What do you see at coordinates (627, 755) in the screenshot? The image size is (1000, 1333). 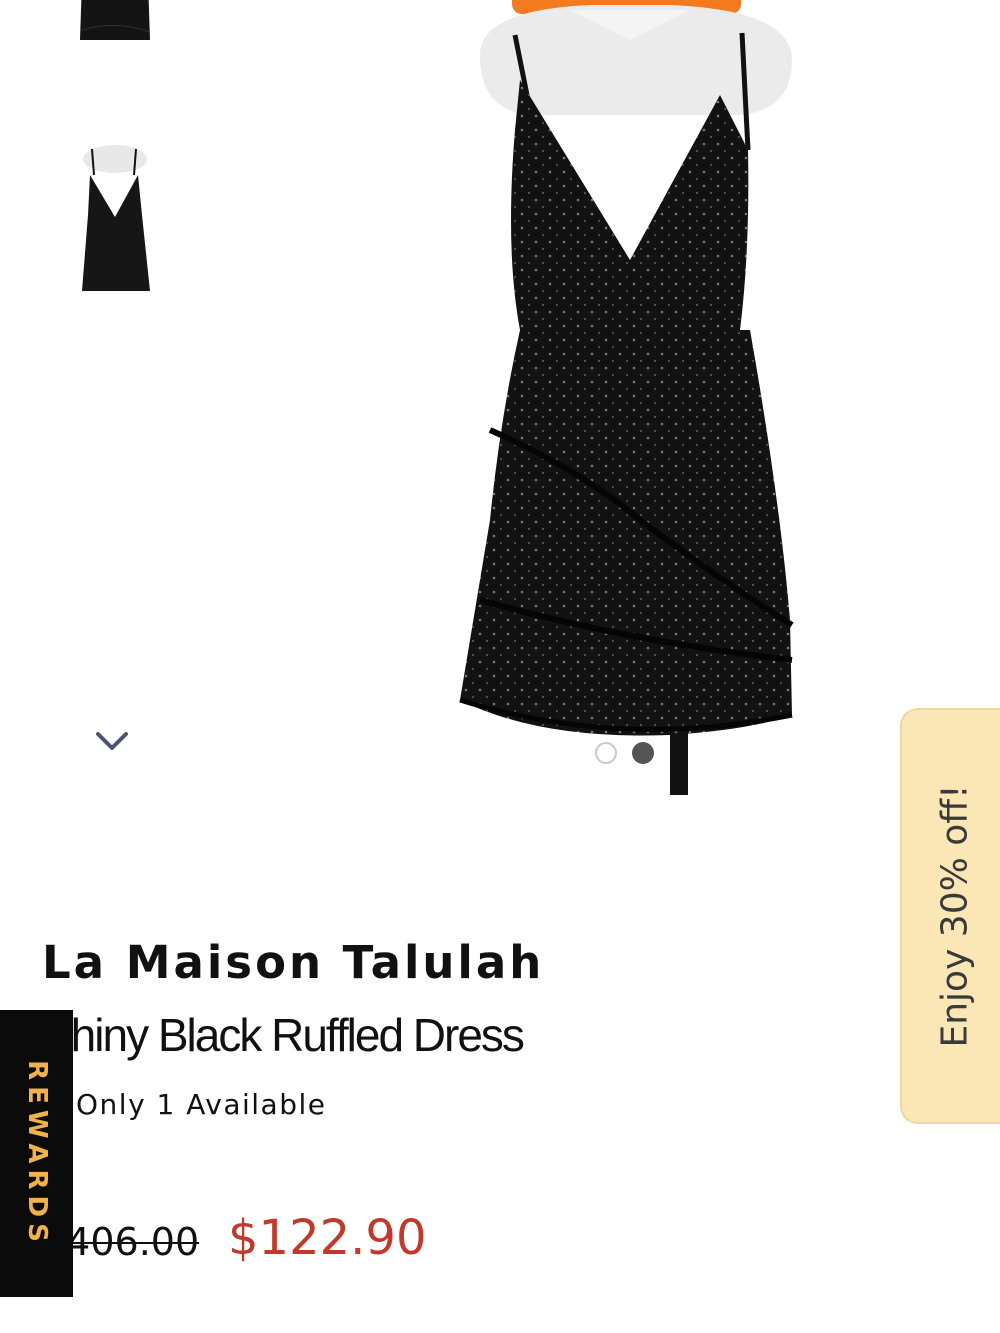 I see `gallery-pagination` at bounding box center [627, 755].